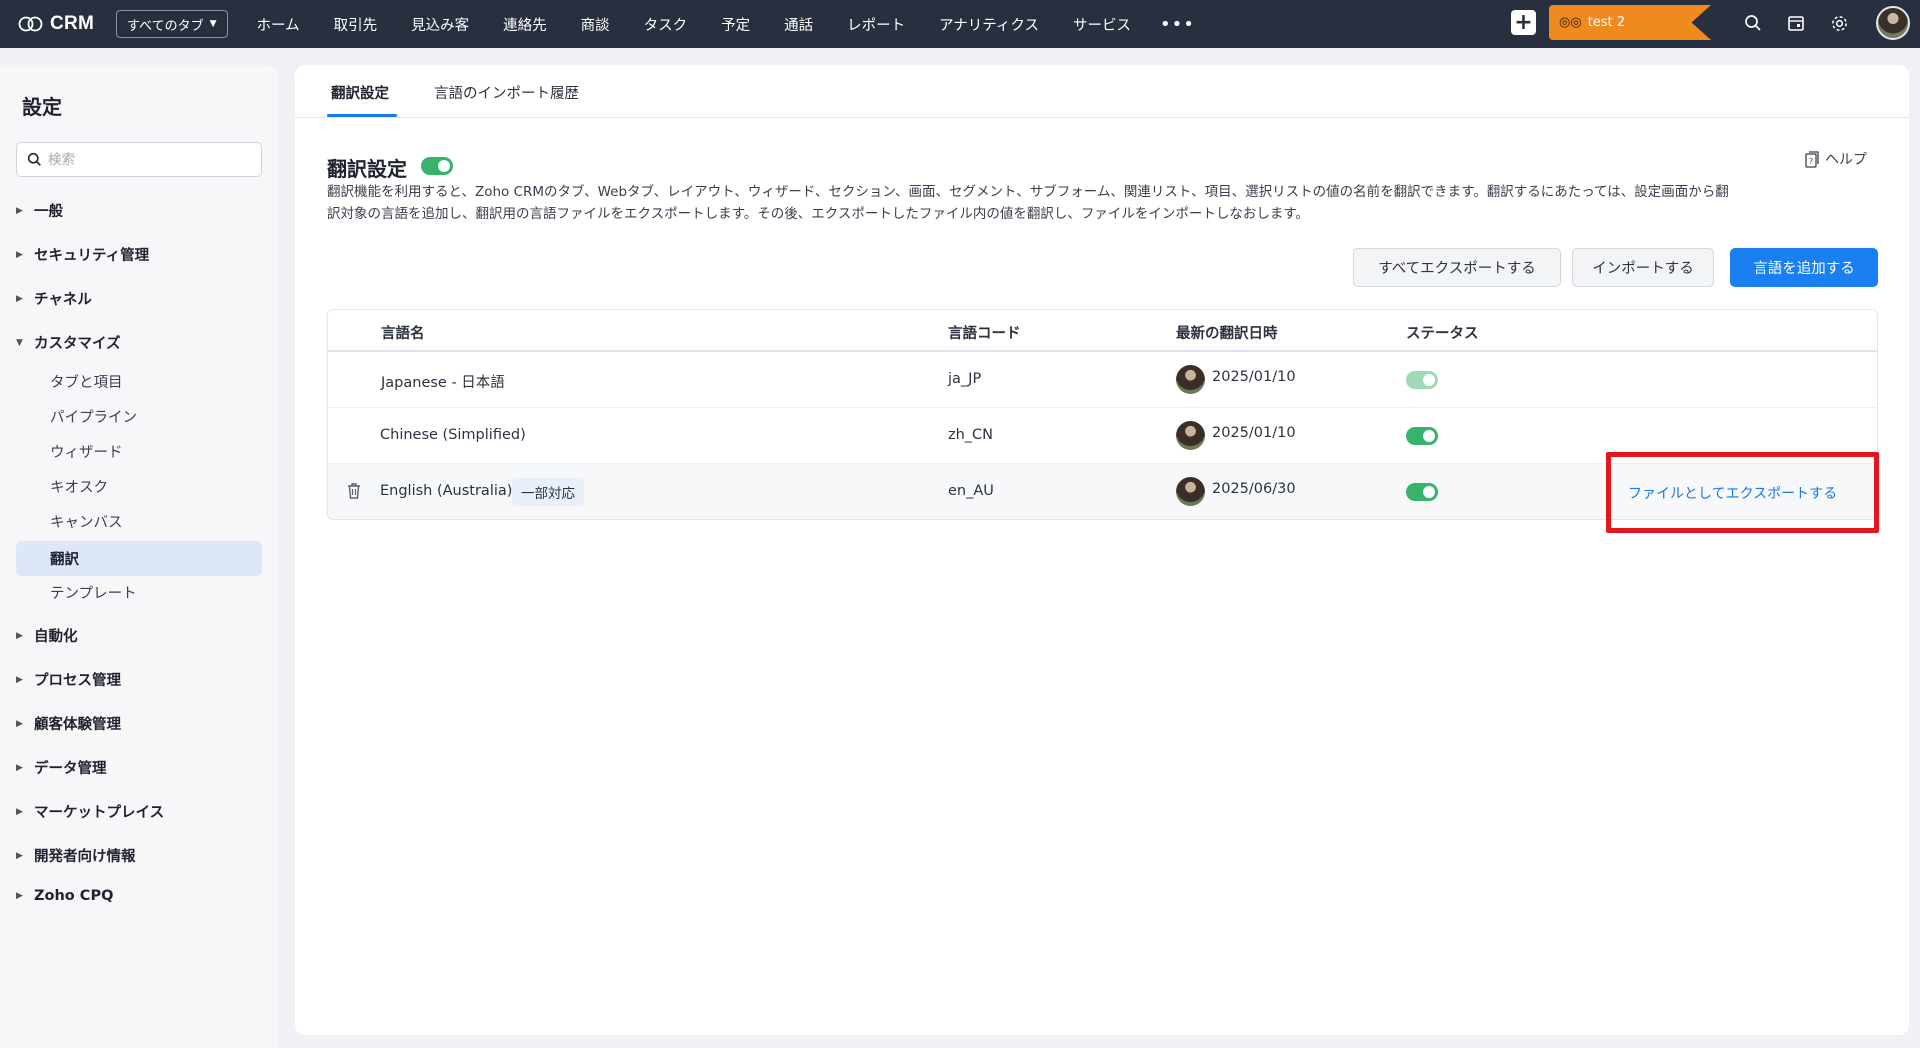  I want to click on nav-services: サービス, so click(1102, 24).